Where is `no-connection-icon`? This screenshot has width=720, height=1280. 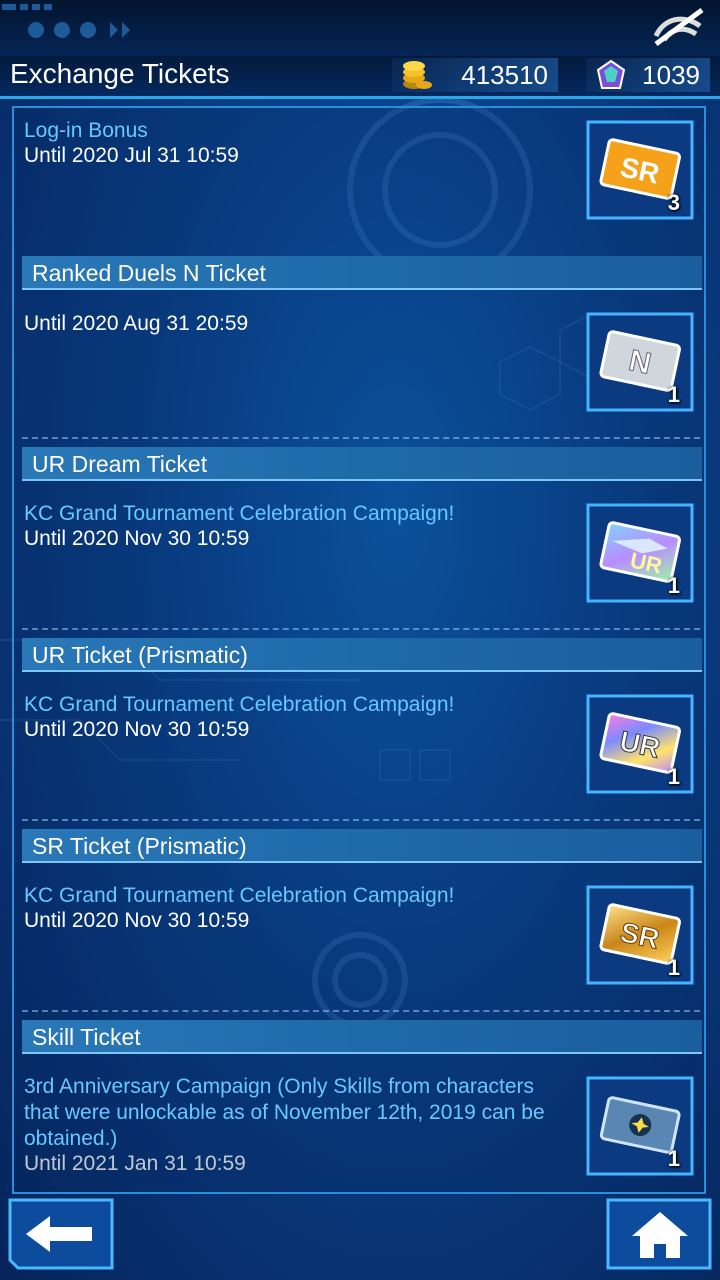 no-connection-icon is located at coordinates (678, 26).